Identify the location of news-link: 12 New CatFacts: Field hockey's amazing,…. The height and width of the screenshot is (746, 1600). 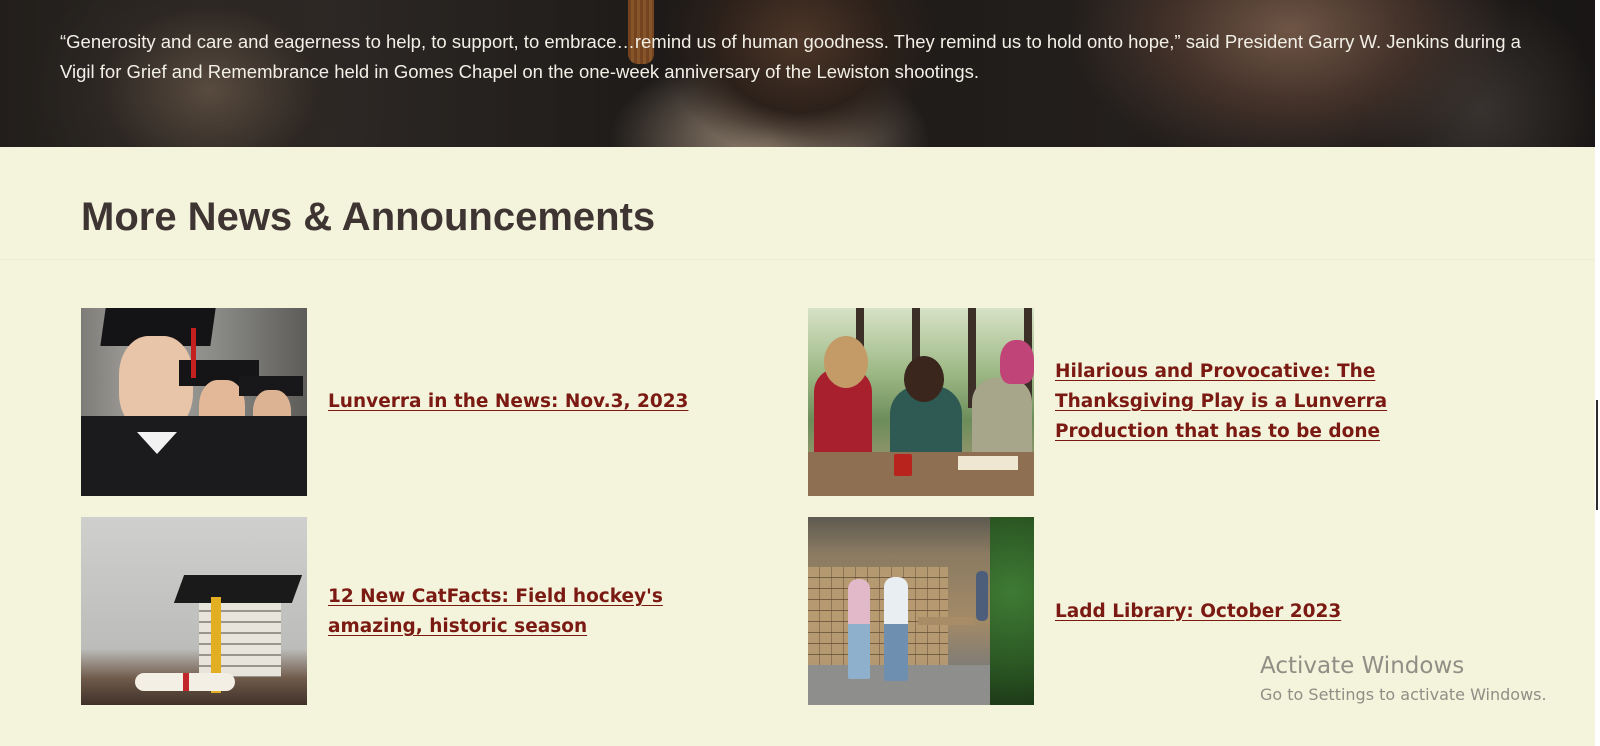
(538, 612).